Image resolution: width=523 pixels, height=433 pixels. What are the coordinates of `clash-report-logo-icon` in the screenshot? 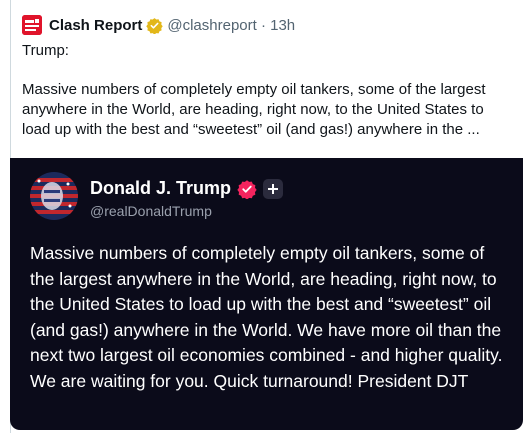 It's located at (32, 25).